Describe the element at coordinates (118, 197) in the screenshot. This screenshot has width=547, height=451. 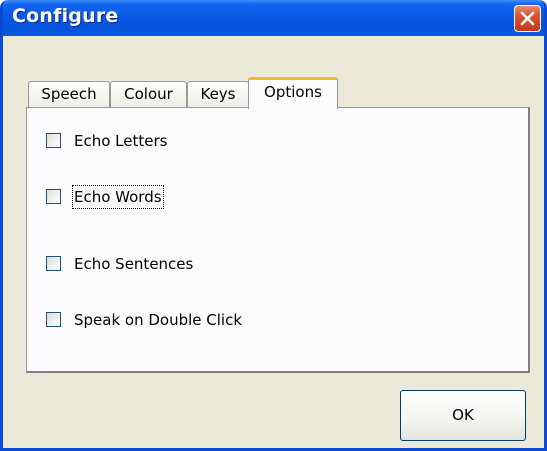
I see `echo-words-label: Echo Words` at that location.